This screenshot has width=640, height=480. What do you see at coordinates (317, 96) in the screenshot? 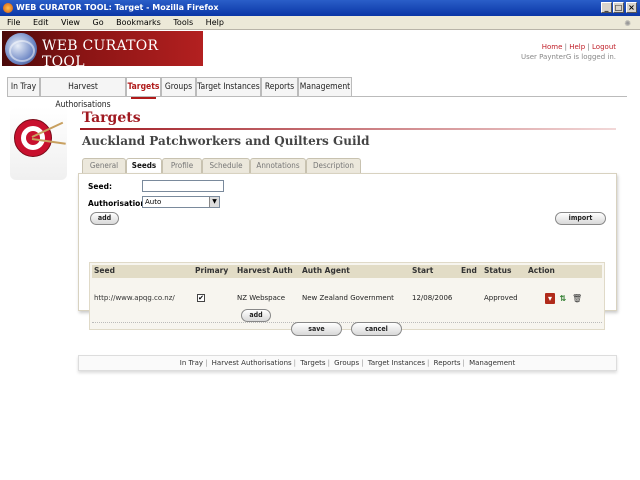
I see `nav-divider` at bounding box center [317, 96].